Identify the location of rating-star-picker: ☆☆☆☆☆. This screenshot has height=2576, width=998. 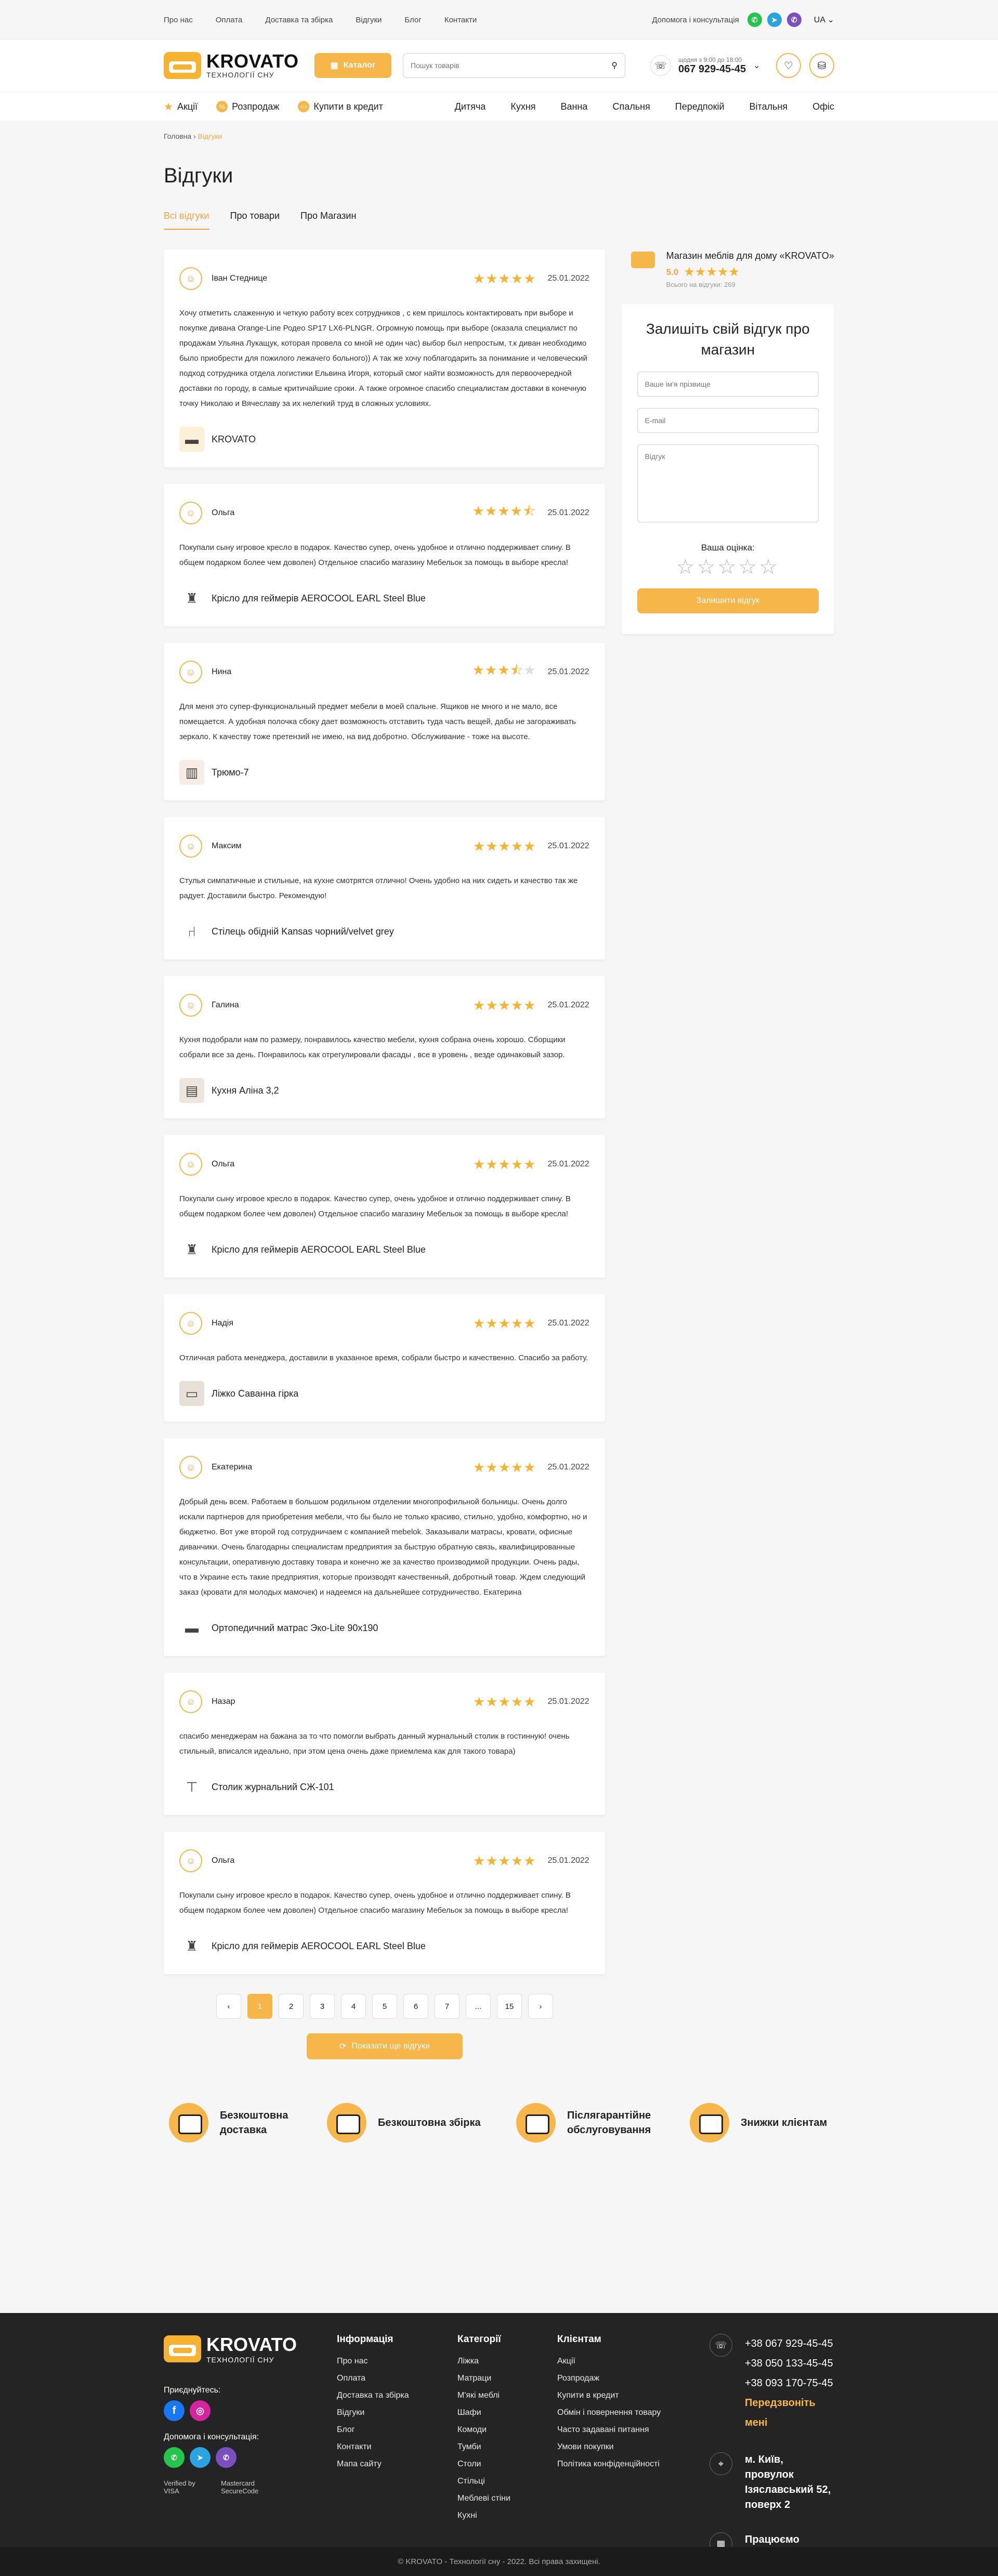
(728, 567).